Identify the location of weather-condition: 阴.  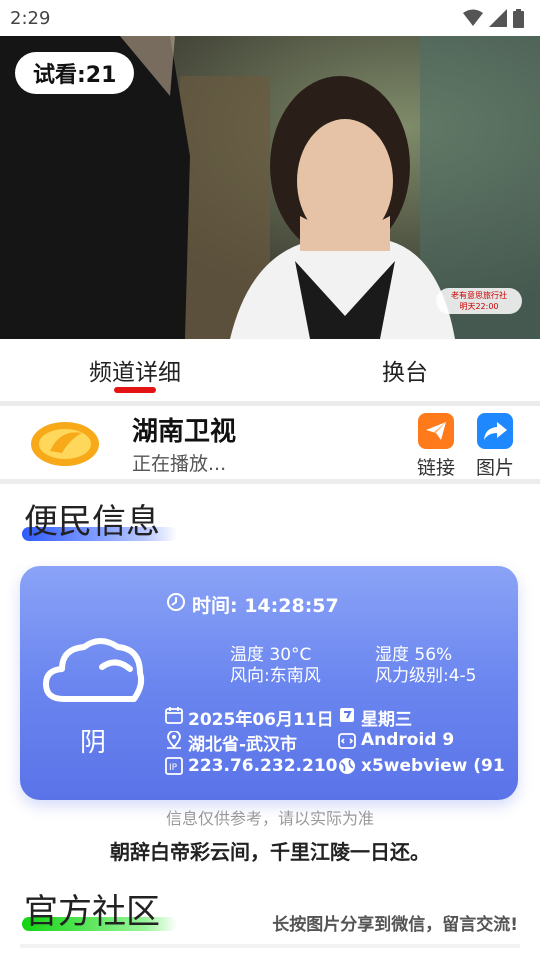
(93, 743).